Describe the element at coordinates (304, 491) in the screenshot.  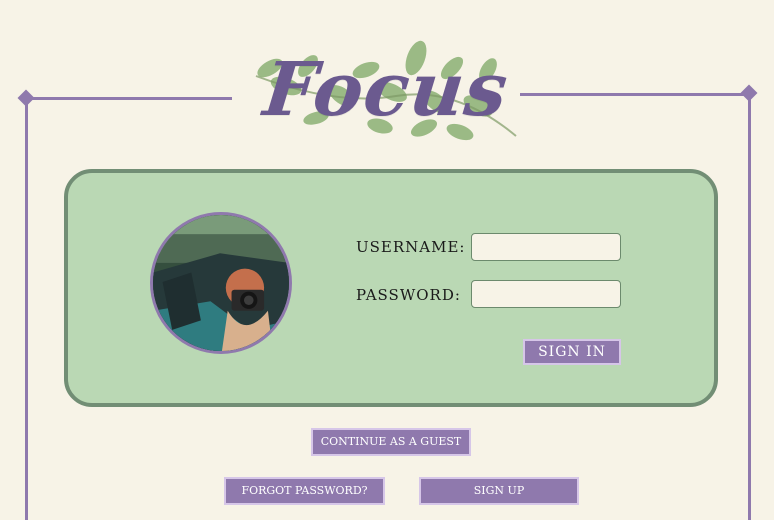
I see `forgot-password-button: FORGOT PASSWORD?` at that location.